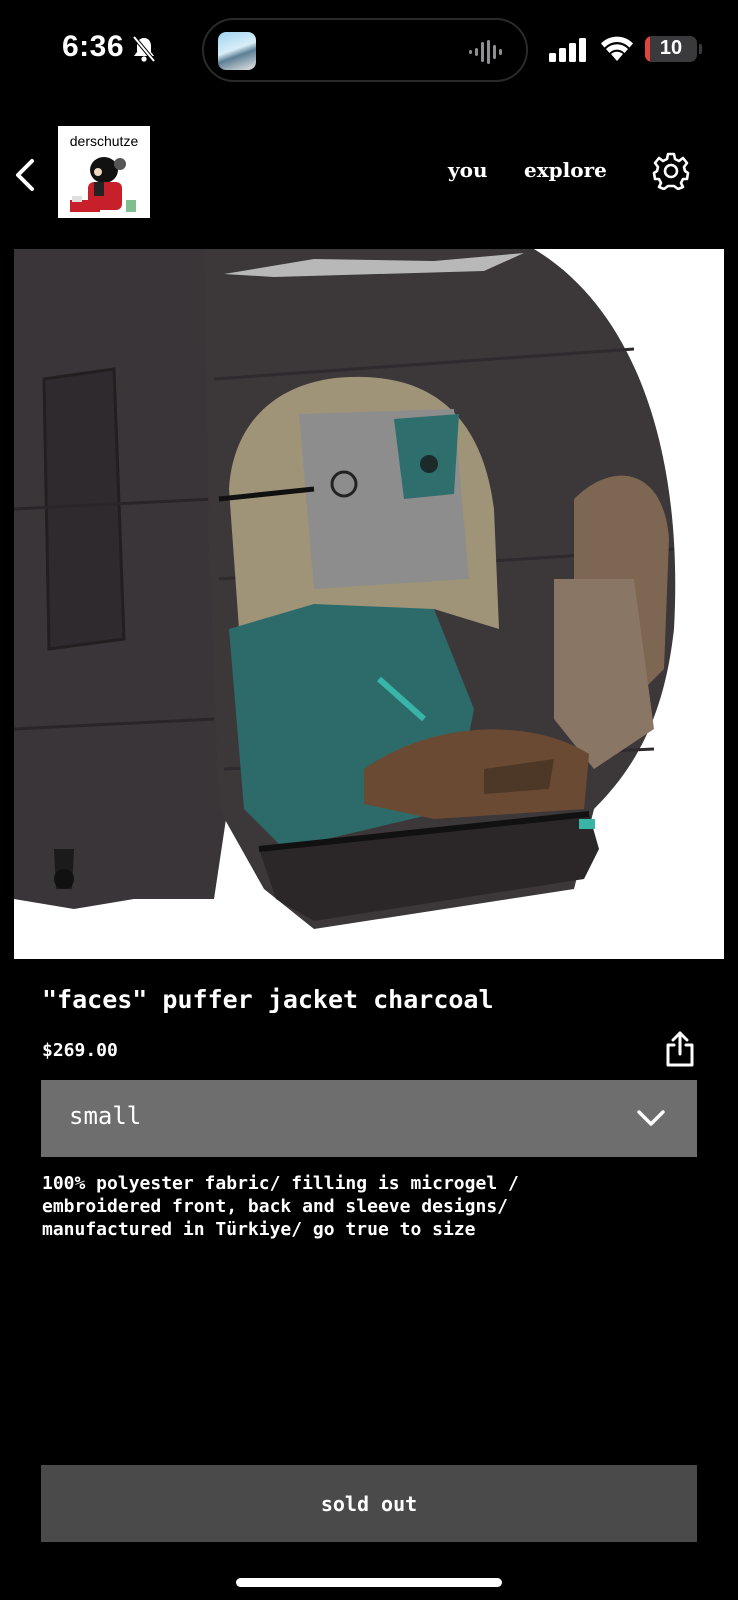 This screenshot has height=1600, width=738. I want to click on battery-icon: 10, so click(671, 49).